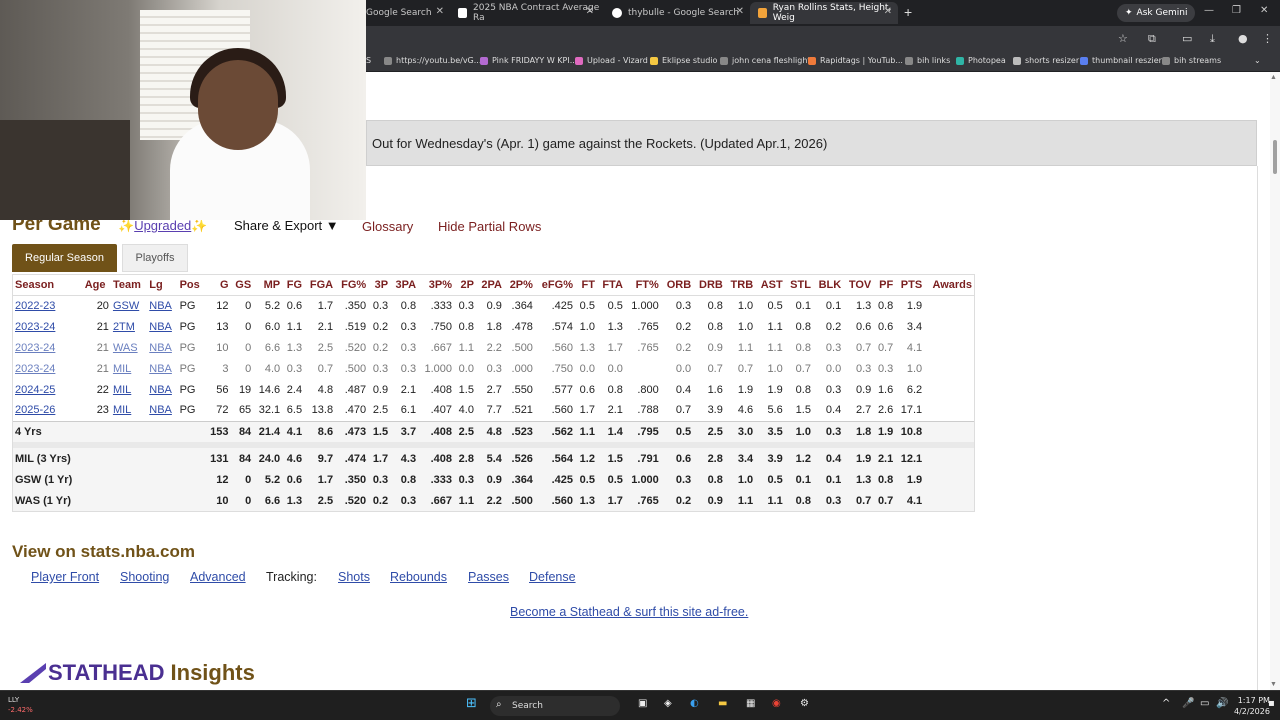  What do you see at coordinates (65, 577) in the screenshot?
I see `player-front-link: Player Front` at bounding box center [65, 577].